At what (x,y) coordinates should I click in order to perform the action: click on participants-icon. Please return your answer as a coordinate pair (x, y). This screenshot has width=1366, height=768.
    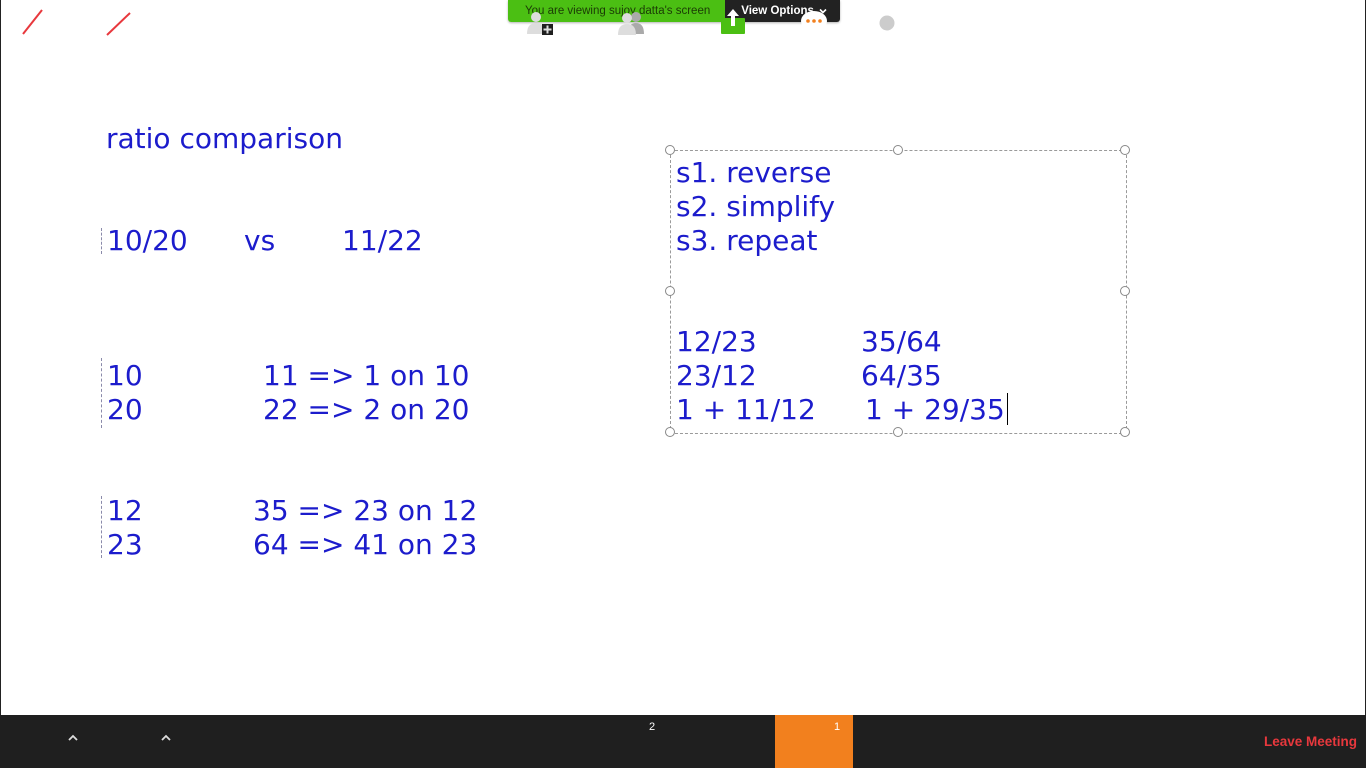
    Looking at the image, I should click on (631, 23).